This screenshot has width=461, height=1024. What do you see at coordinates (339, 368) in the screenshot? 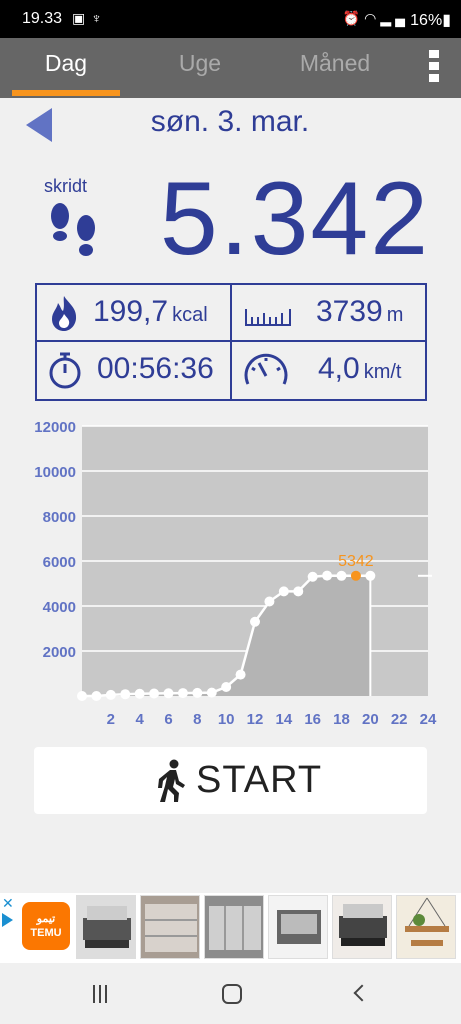
I see `speed-value: 4,0` at bounding box center [339, 368].